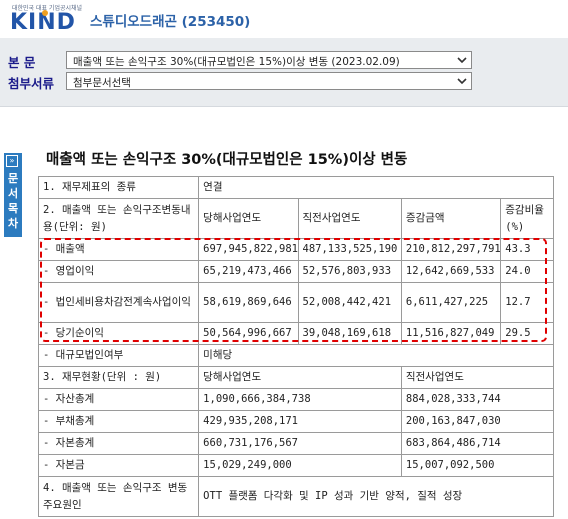  Describe the element at coordinates (300, 399) in the screenshot. I see `table-cell: 1,090,666,384,738` at that location.